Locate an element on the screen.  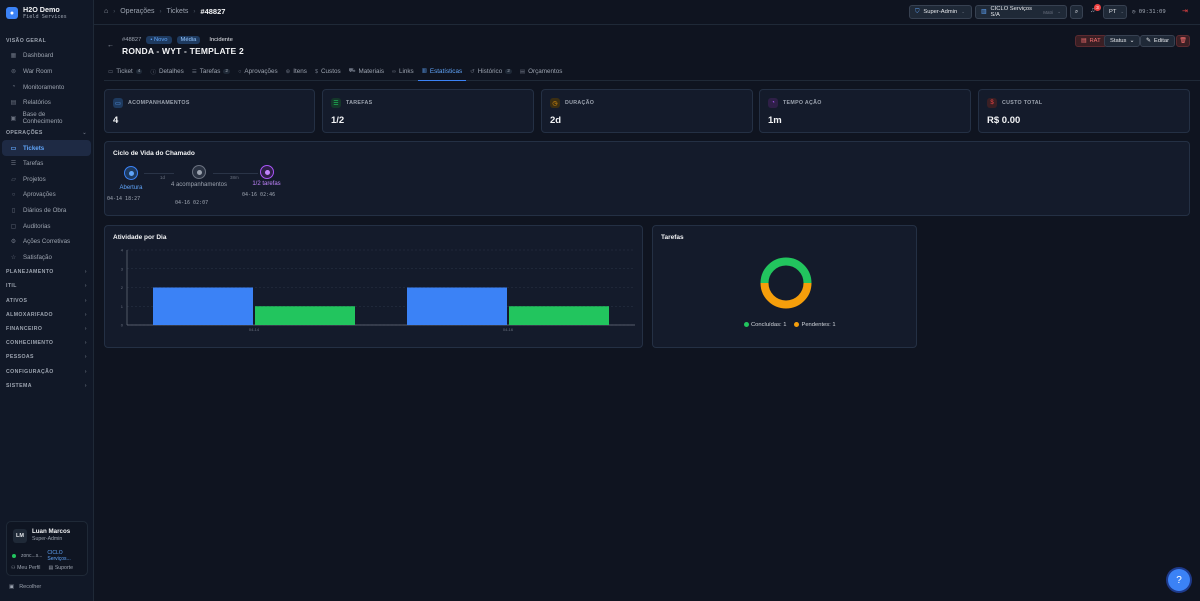
sidebar-item-relatorios: ▤ Relatórios is located at coordinates (46, 103).